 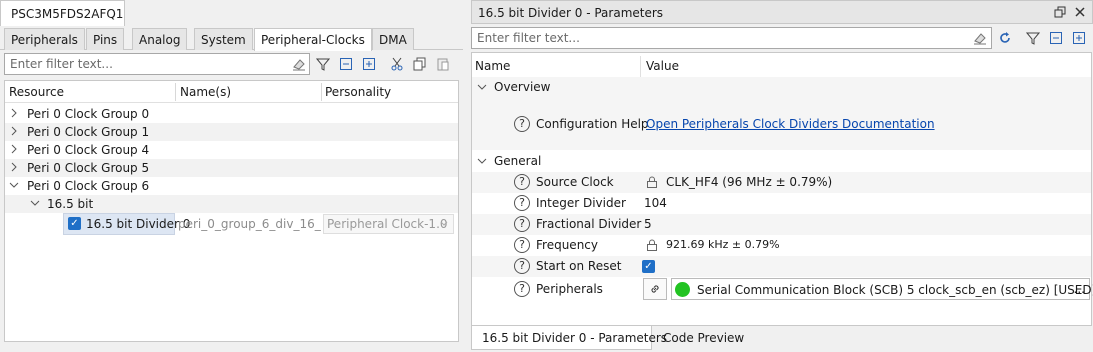 I want to click on param-row-start-on-reset: ? Start on Reset ✓, so click(x=781, y=266).